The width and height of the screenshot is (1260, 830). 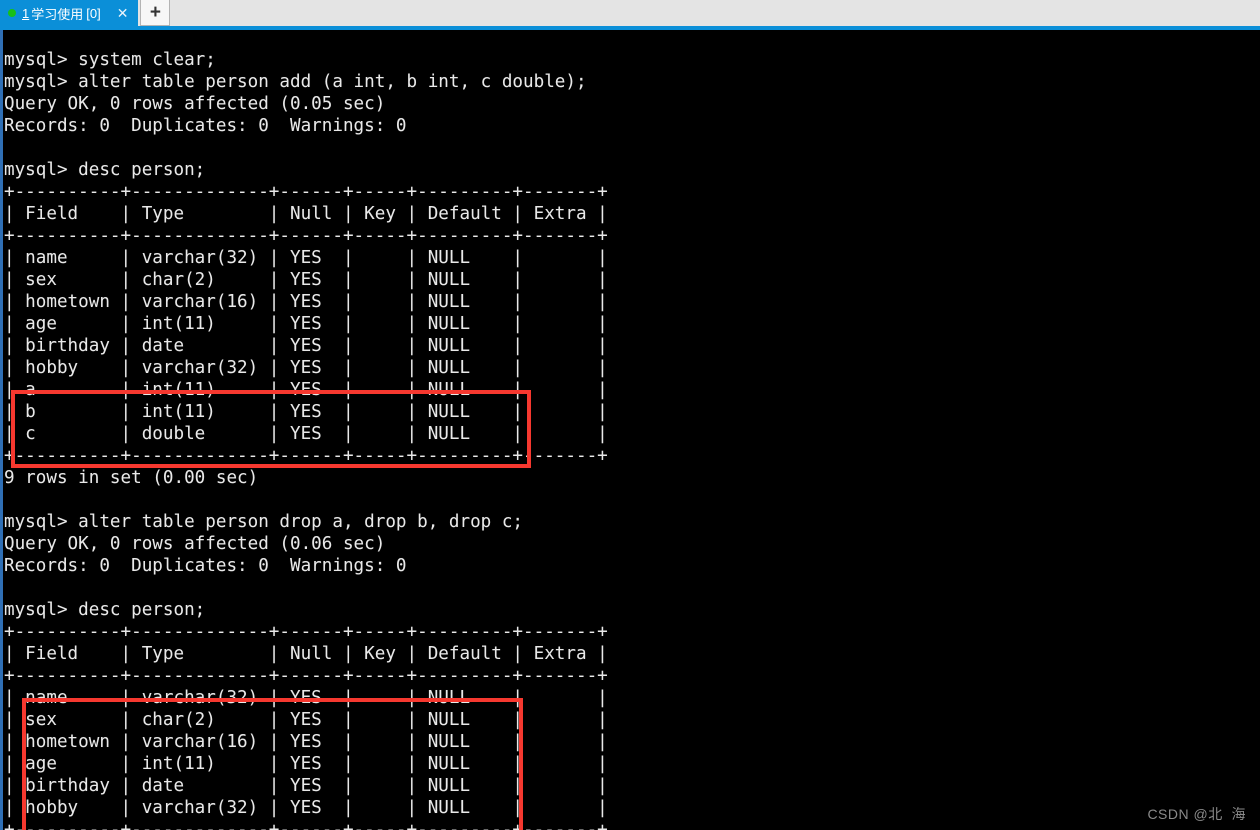 I want to click on watermark: CSDN @北 海, so click(x=1196, y=814).